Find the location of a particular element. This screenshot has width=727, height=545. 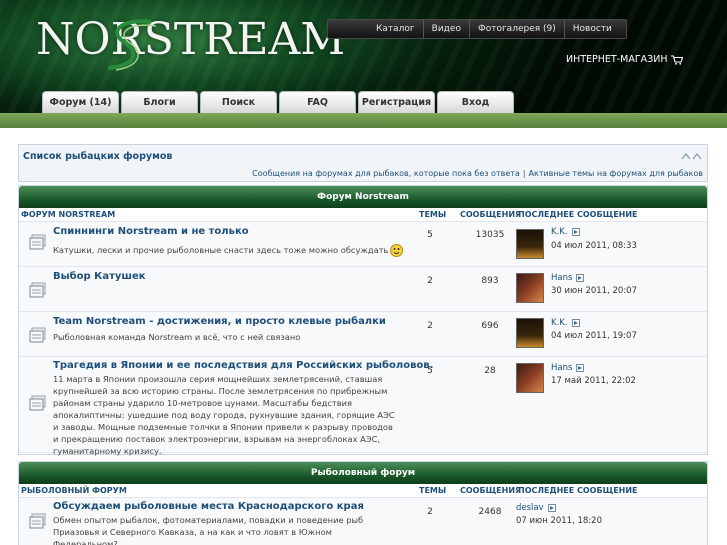

forum-list-title: Список рыбацких форумов is located at coordinates (97, 156).